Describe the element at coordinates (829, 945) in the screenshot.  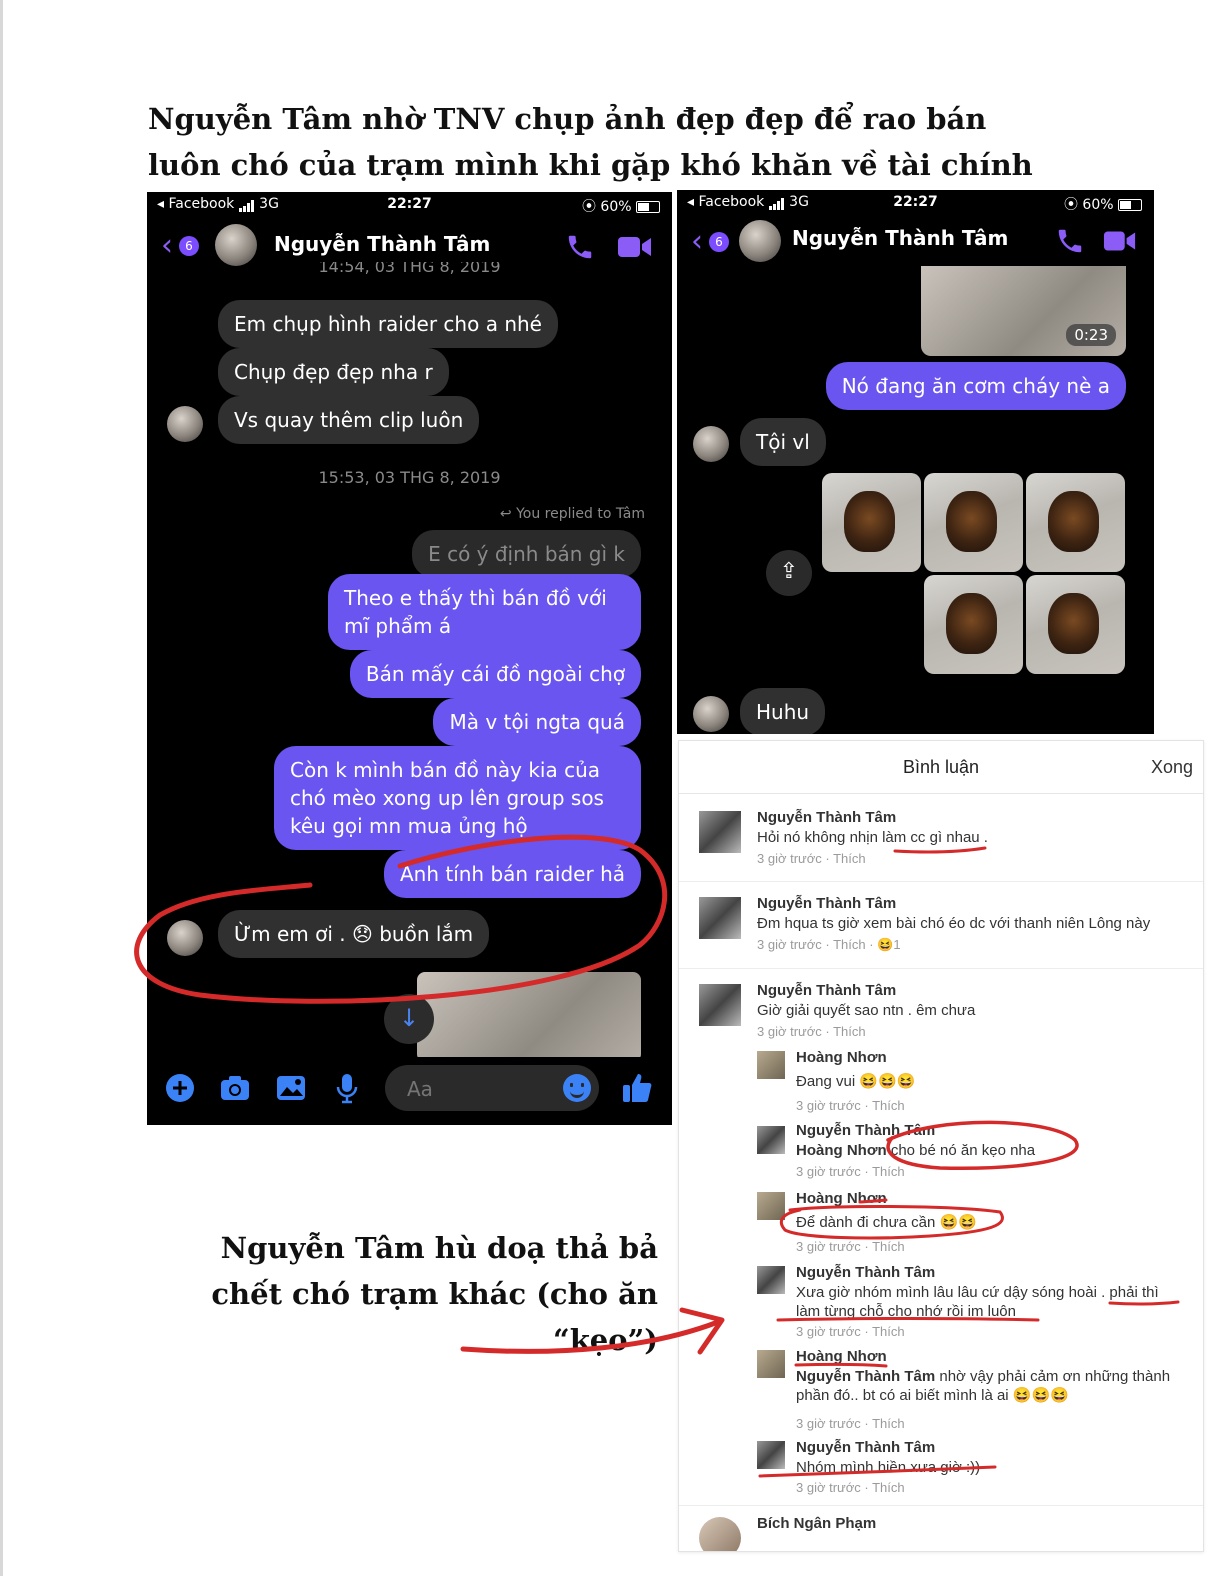
I see `comment-meta: 3 giờ trước · Thích · 😆1` at that location.